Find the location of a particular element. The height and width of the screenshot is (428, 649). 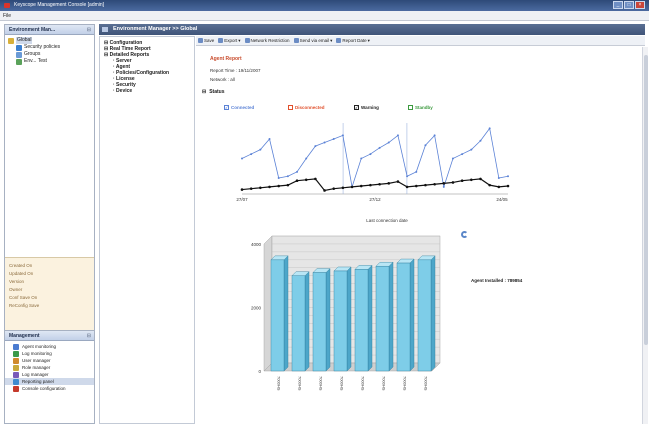

management-item: Role manager is located at coordinates (49, 367).